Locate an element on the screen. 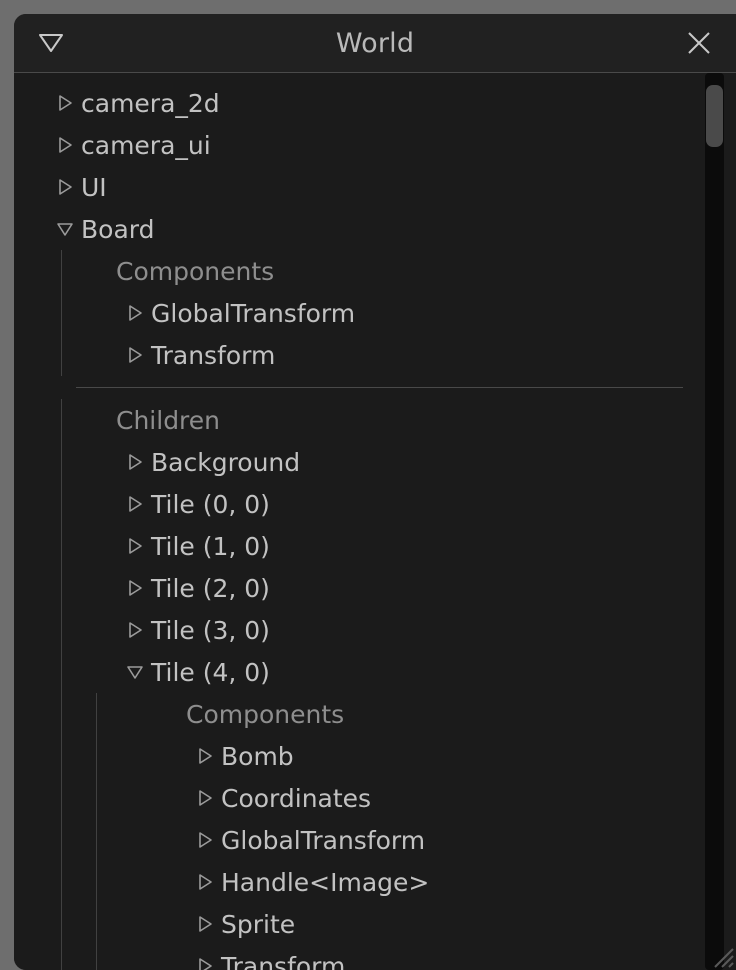 This screenshot has width=736, height=970. tree-row-tile-0-0: Tile (0, 0) is located at coordinates (363, 504).